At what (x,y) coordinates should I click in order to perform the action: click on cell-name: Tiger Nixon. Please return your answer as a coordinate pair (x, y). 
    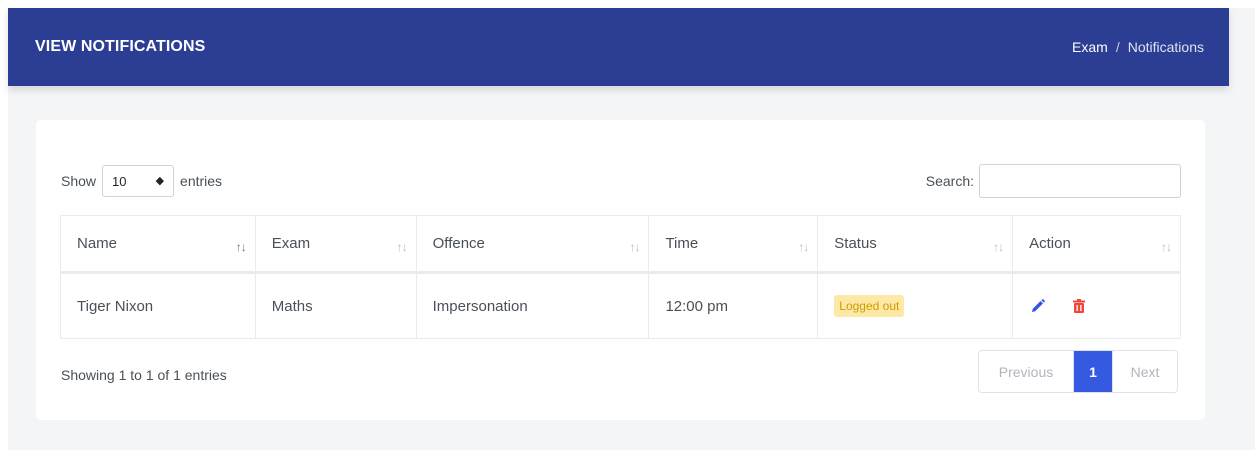
    Looking at the image, I should click on (158, 305).